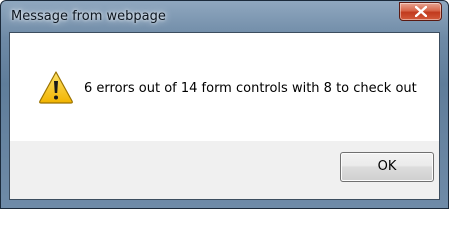 The height and width of the screenshot is (240, 449). Describe the element at coordinates (88, 16) in the screenshot. I see `window-title: Message from webpage` at that location.